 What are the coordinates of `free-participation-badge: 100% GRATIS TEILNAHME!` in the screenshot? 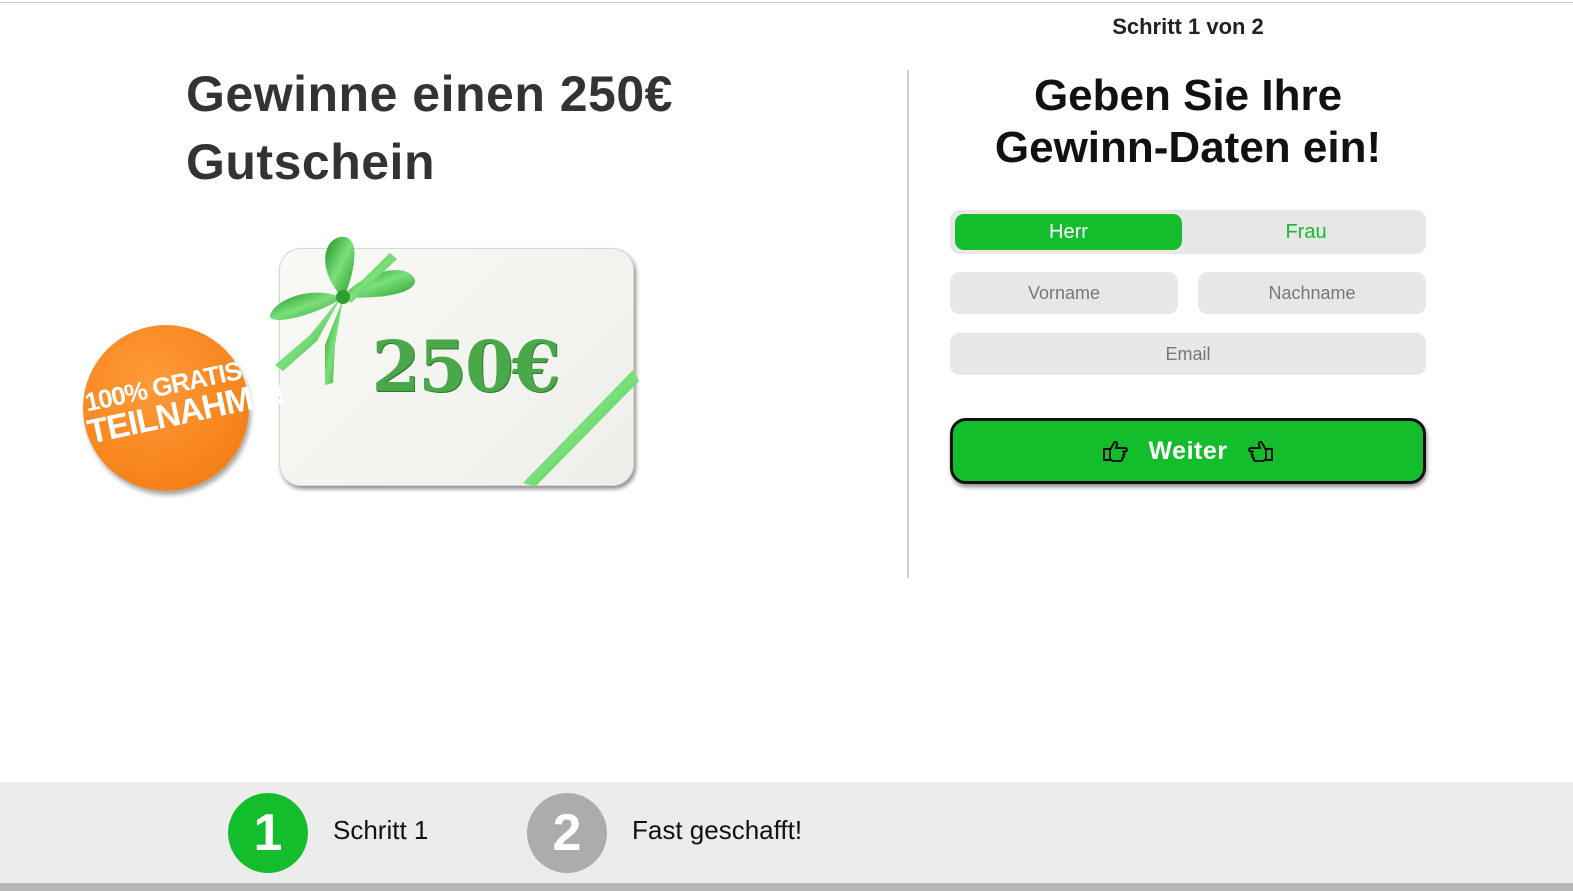 It's located at (184, 408).